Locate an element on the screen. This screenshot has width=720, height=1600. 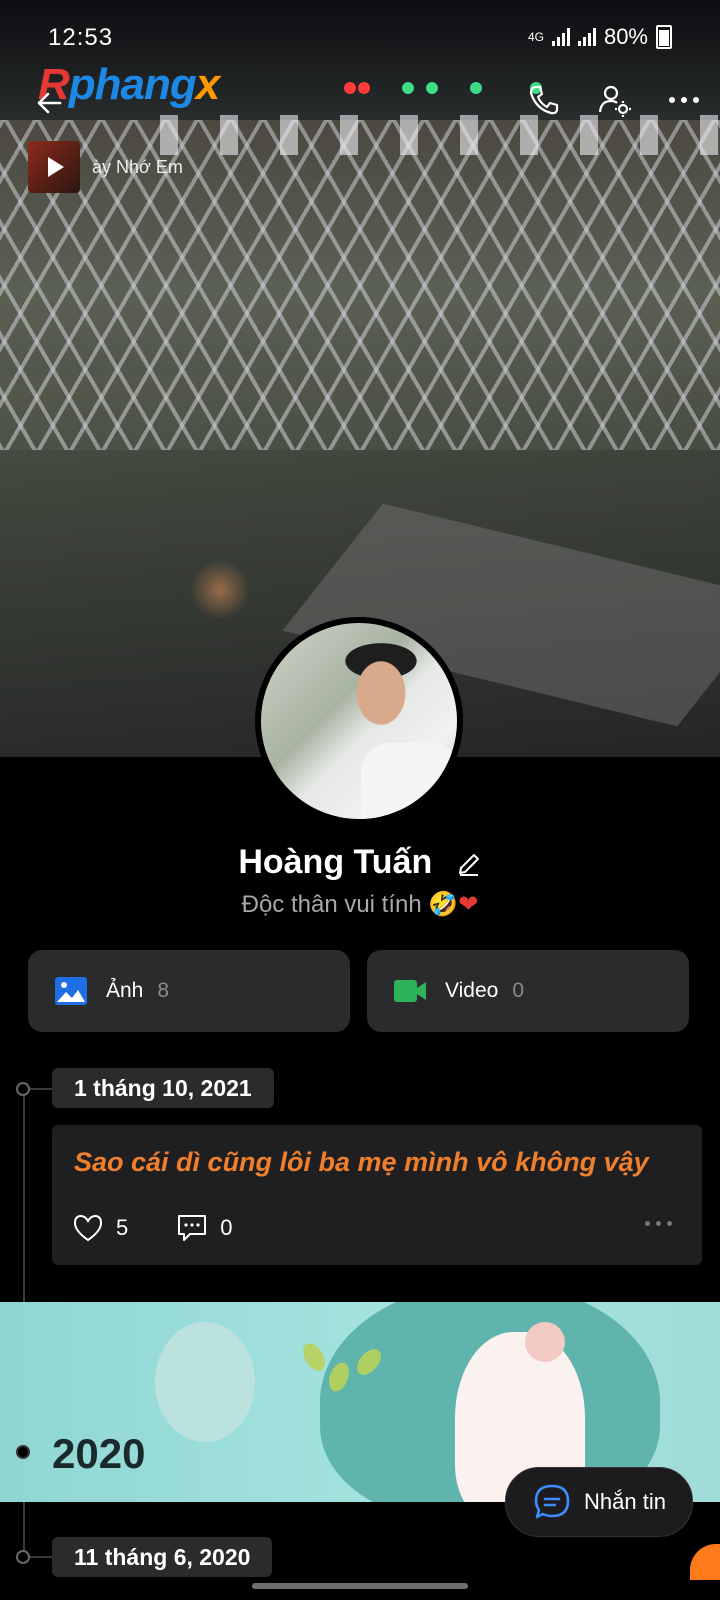
like-button: 5 is located at coordinates (100, 1228).